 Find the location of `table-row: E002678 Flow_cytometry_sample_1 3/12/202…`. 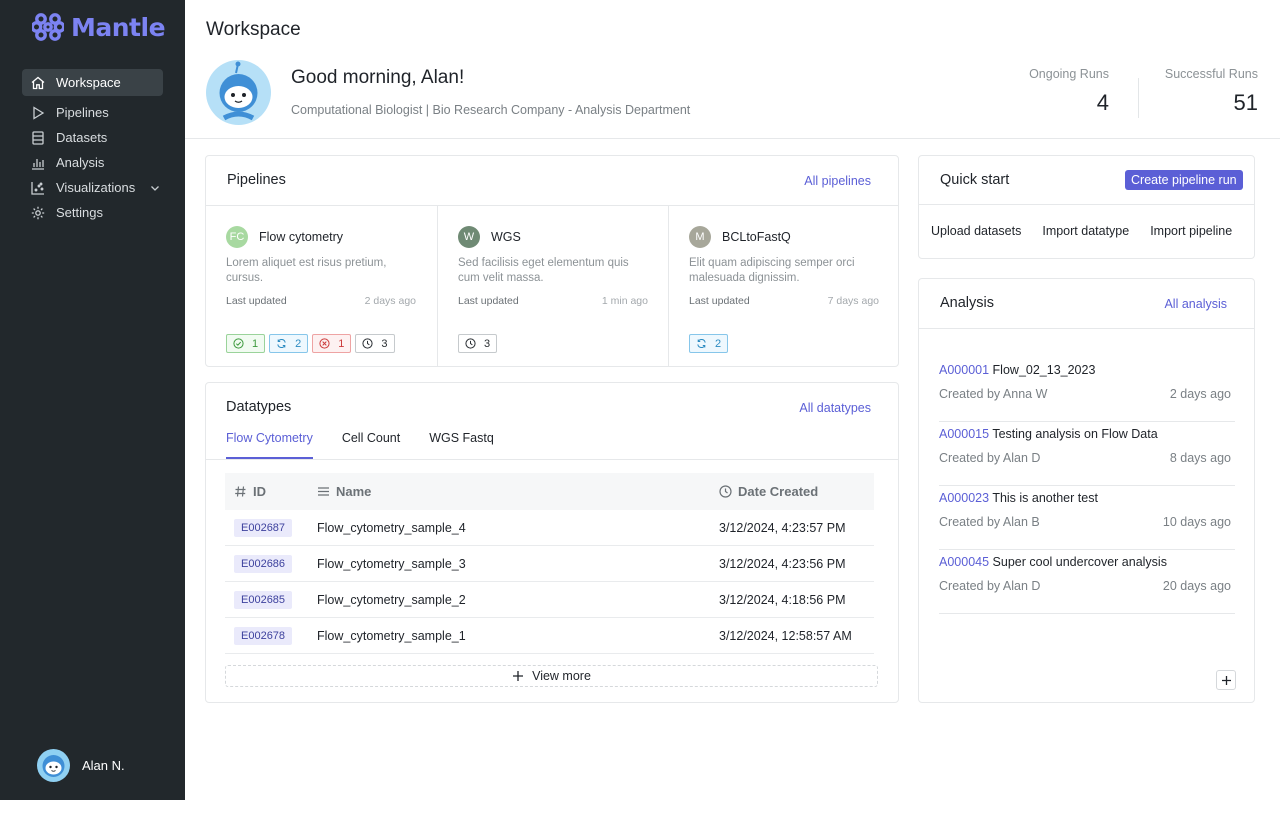

table-row: E002678 Flow_cytometry_sample_1 3/12/202… is located at coordinates (549, 636).